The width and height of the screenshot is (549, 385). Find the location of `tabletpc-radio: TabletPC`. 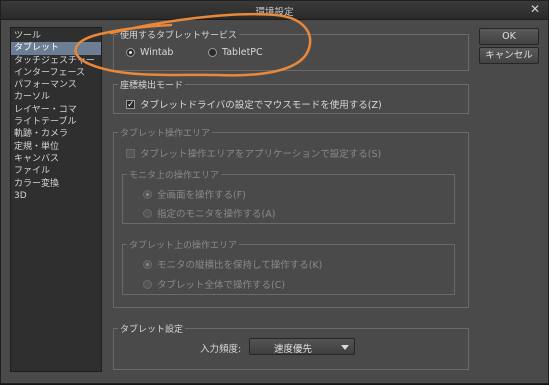

tabletpc-radio: TabletPC is located at coordinates (235, 52).